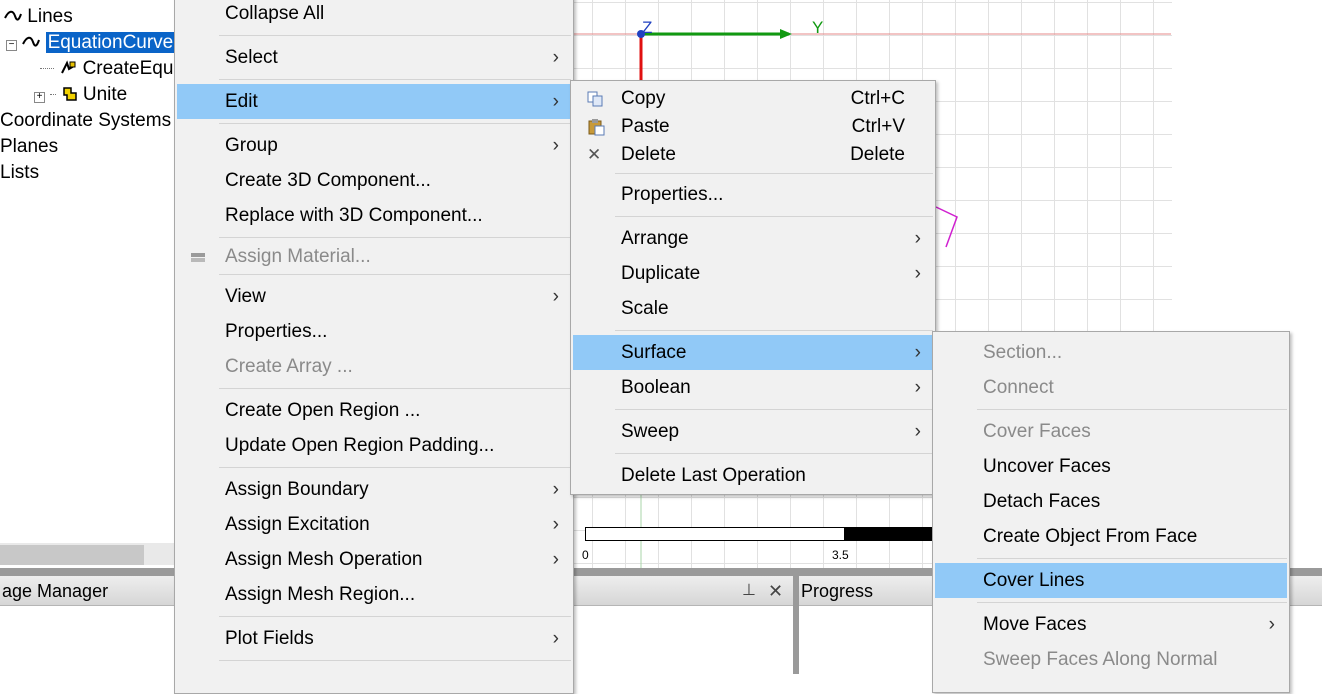  I want to click on tree-item-unite: + Unite, so click(80, 95).